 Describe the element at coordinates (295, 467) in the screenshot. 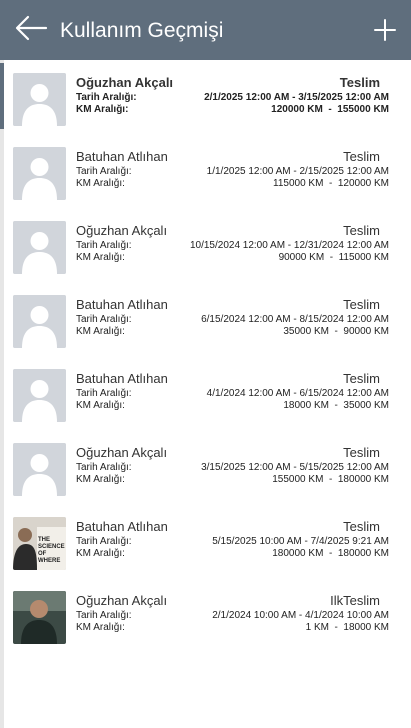

I see `date-range-value: 3/15/2025 12:00 AM - 5/15/2025 12:00 AM` at that location.